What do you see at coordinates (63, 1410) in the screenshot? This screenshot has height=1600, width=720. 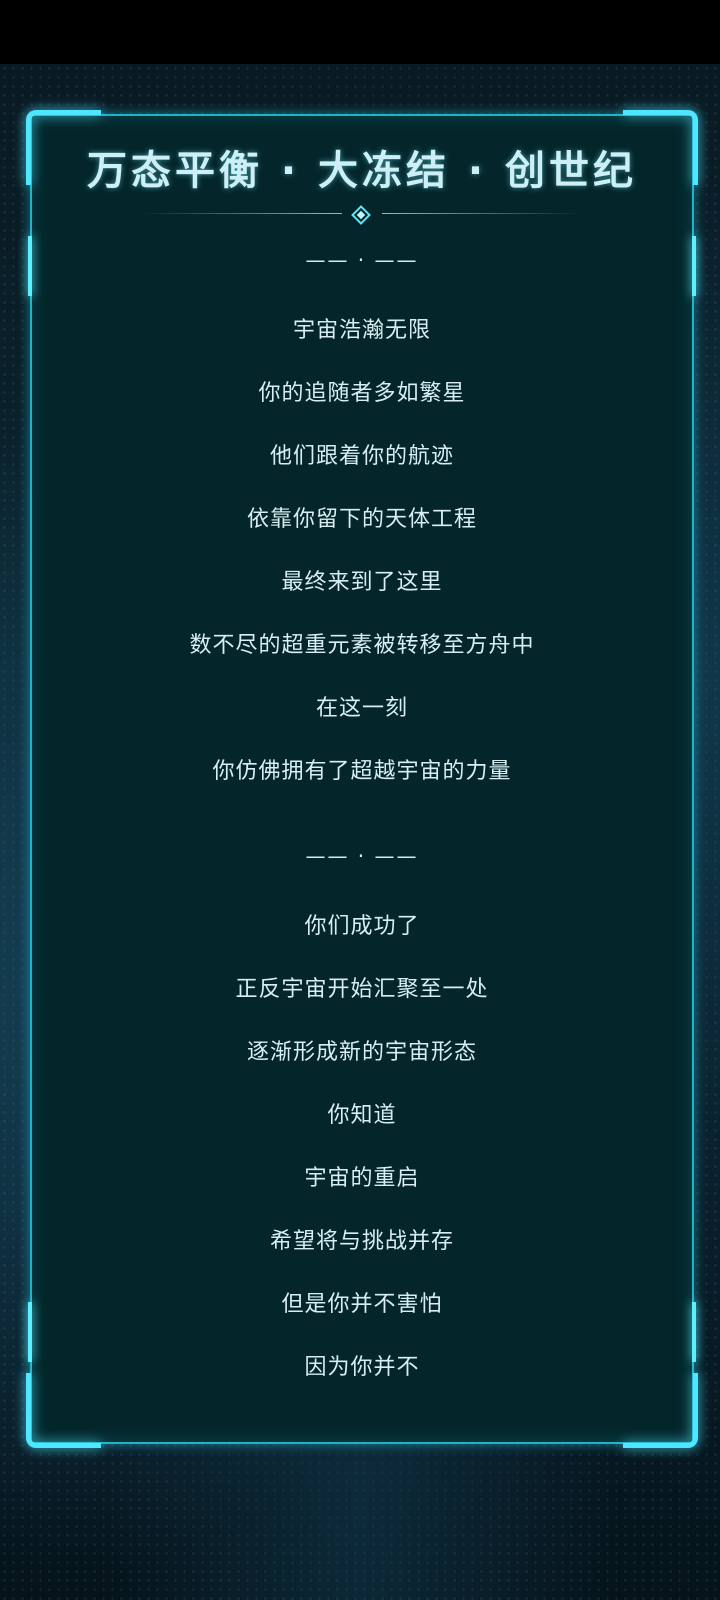 I see `frame-corner-bottom-left` at bounding box center [63, 1410].